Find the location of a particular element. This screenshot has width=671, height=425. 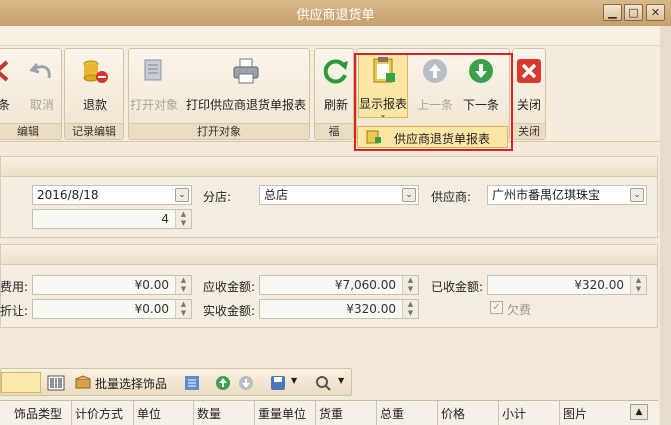

column-header: 价格 is located at coordinates (453, 413).